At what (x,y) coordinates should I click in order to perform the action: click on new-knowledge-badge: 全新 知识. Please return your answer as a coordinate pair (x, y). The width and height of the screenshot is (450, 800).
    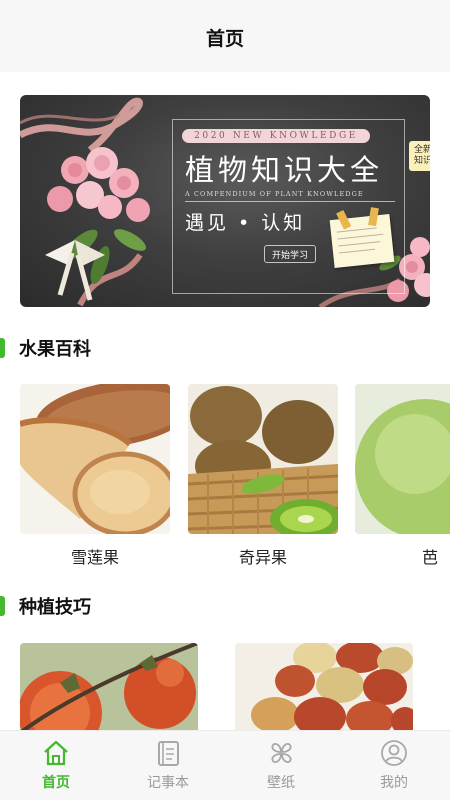
    Looking at the image, I should click on (419, 156).